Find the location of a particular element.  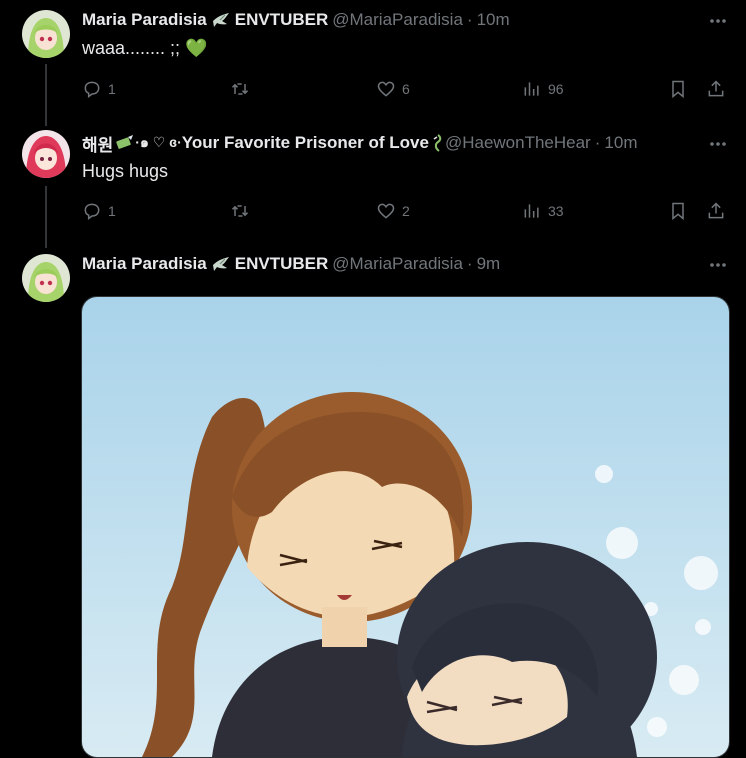

like-count: 6 is located at coordinates (406, 89).